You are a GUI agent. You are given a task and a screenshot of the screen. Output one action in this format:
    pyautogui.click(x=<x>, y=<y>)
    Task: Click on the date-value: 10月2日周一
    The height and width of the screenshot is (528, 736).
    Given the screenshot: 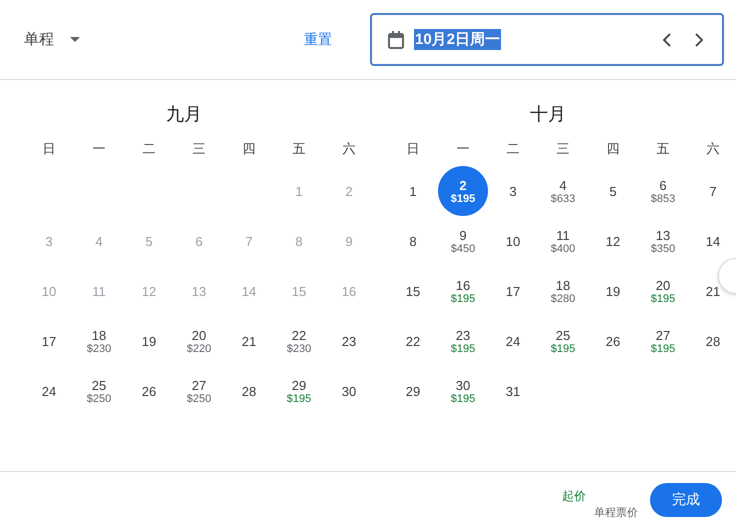 What is the action you would take?
    pyautogui.click(x=458, y=39)
    